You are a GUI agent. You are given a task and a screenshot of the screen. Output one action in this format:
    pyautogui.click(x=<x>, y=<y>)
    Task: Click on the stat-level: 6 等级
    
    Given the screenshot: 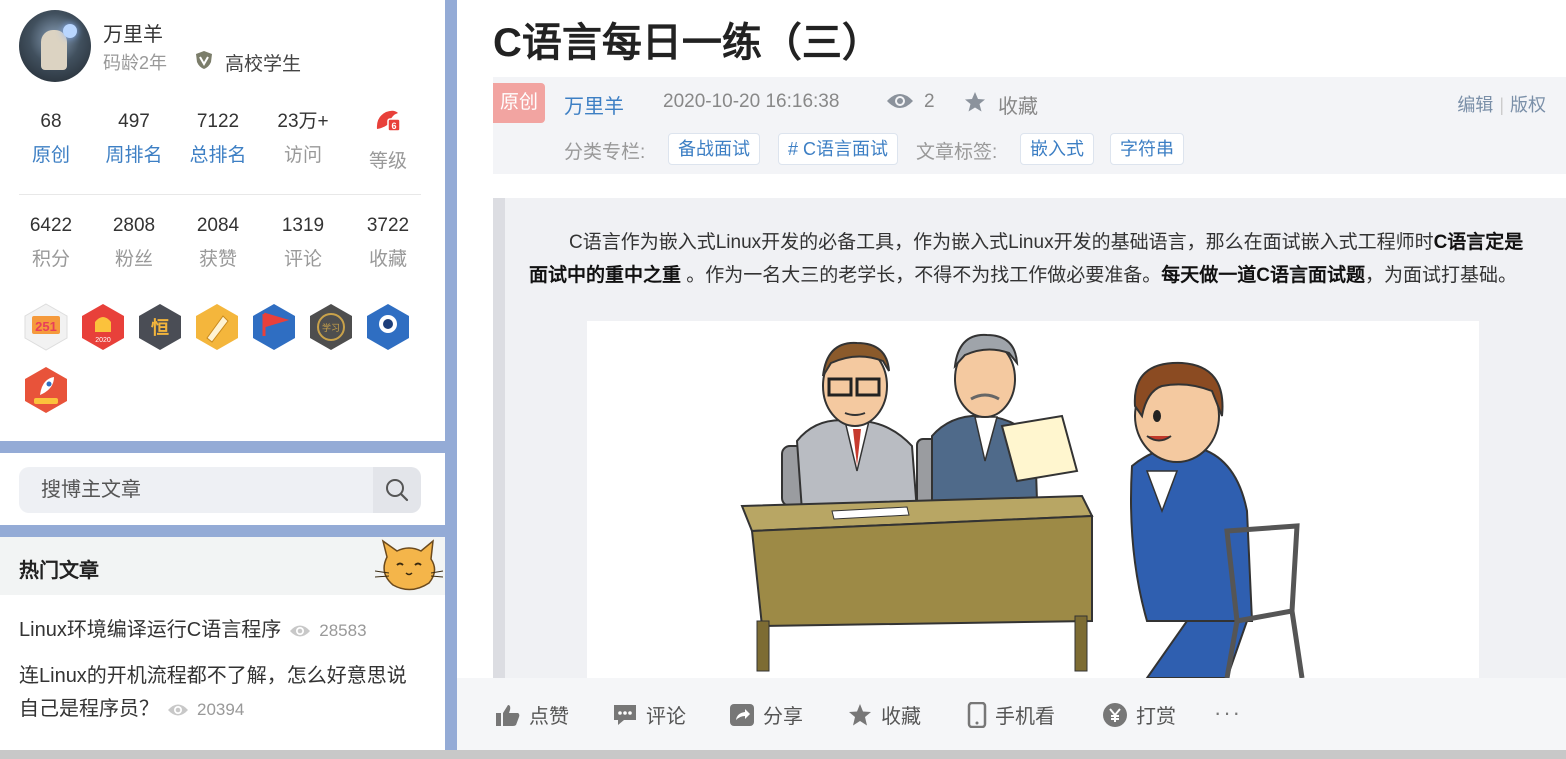 What is the action you would take?
    pyautogui.click(x=388, y=142)
    